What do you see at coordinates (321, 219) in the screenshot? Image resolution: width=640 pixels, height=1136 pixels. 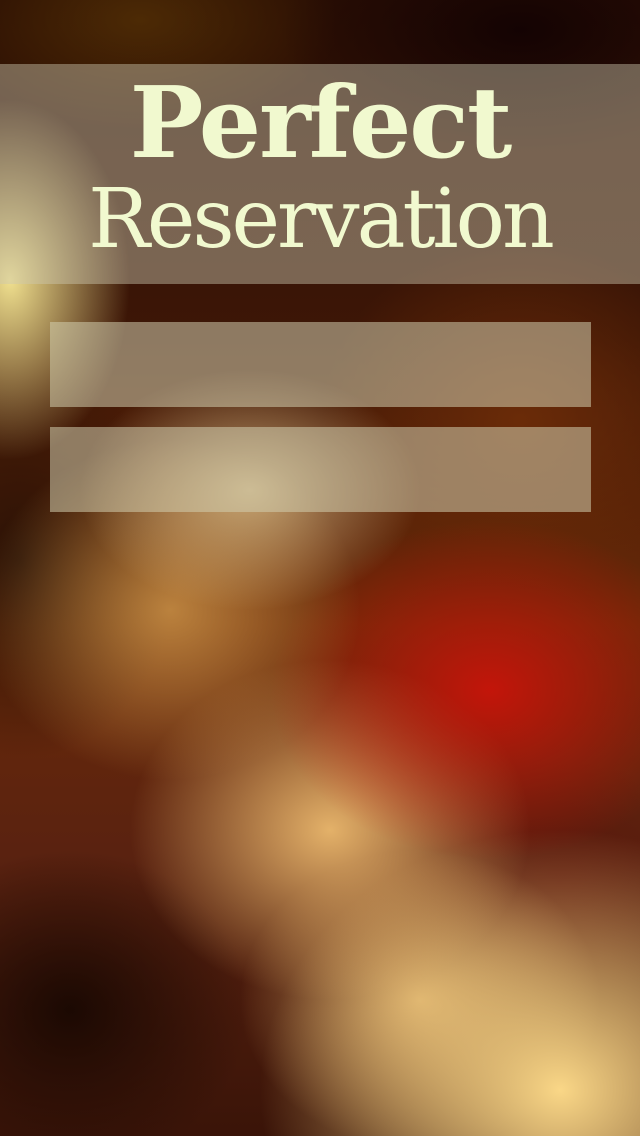 I see `app-title-reservation: Reservation` at bounding box center [321, 219].